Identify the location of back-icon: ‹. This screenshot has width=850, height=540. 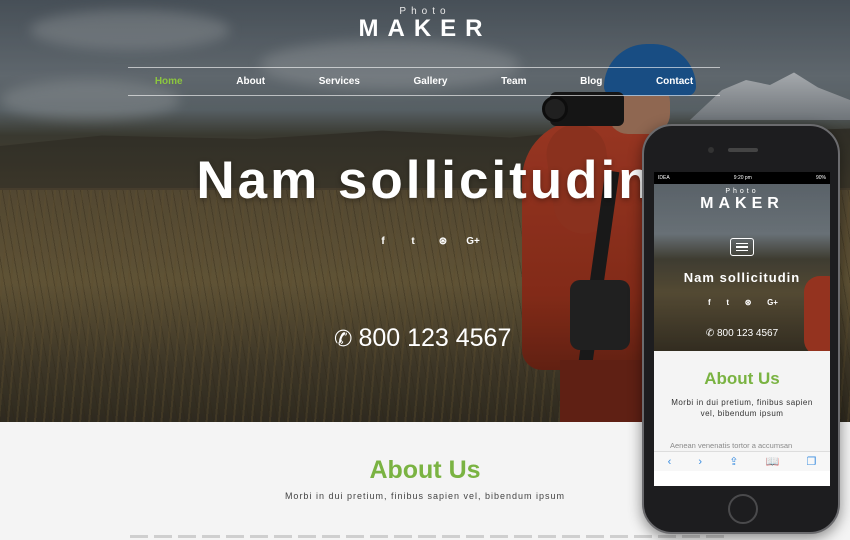
(670, 462).